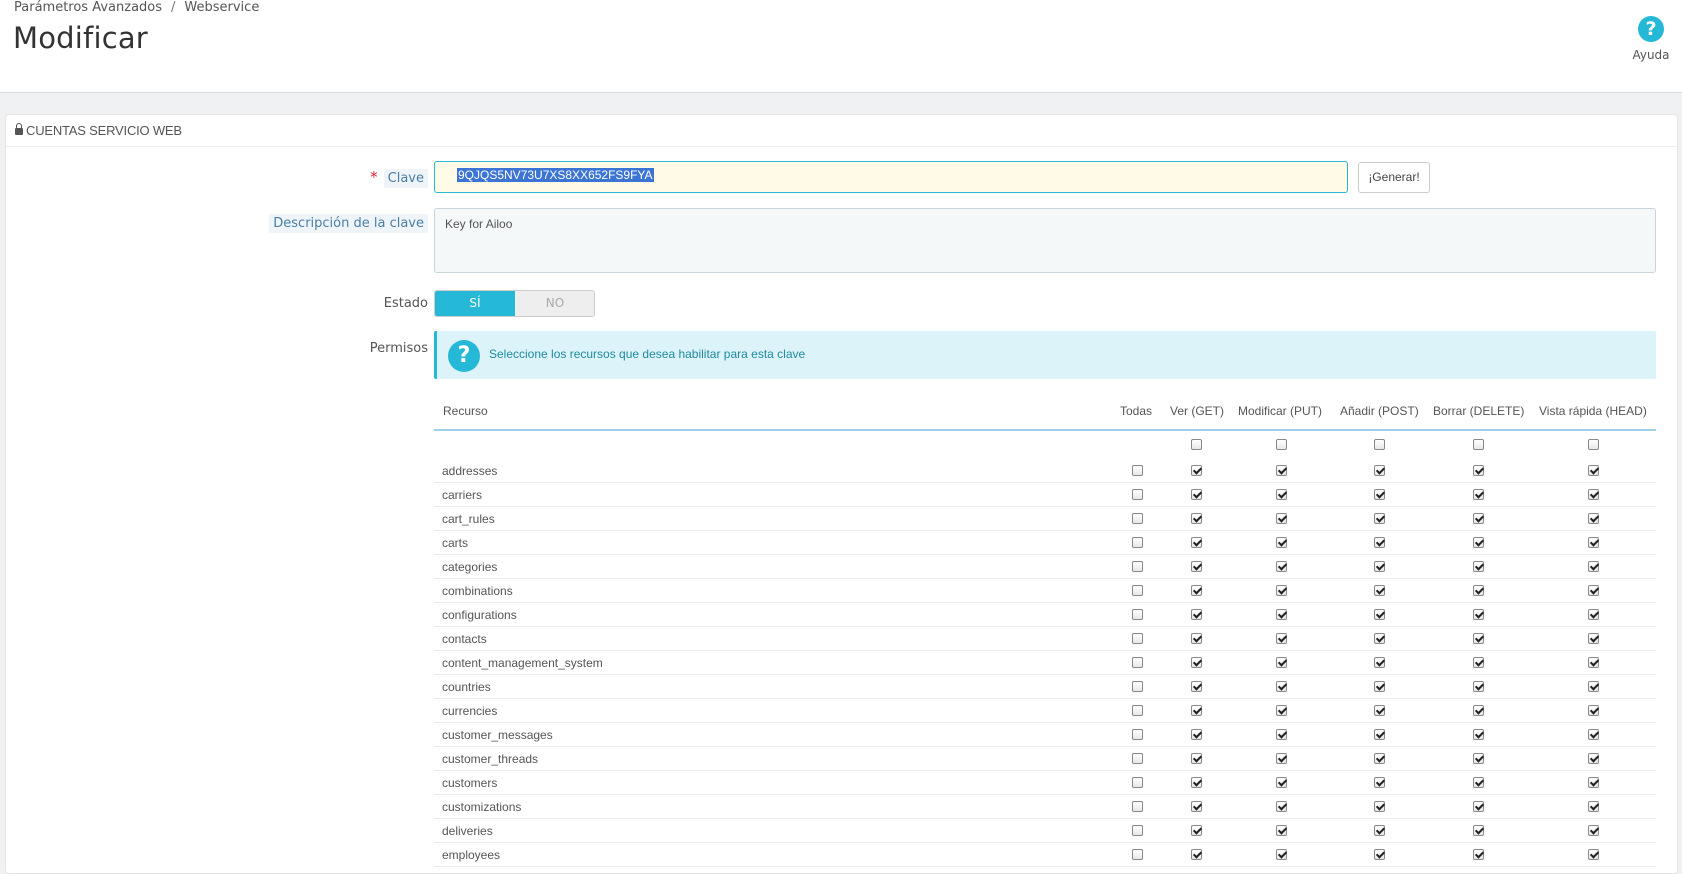 The width and height of the screenshot is (1682, 874). Describe the element at coordinates (1593, 444) in the screenshot. I see `select-all-head-checkbox` at that location.